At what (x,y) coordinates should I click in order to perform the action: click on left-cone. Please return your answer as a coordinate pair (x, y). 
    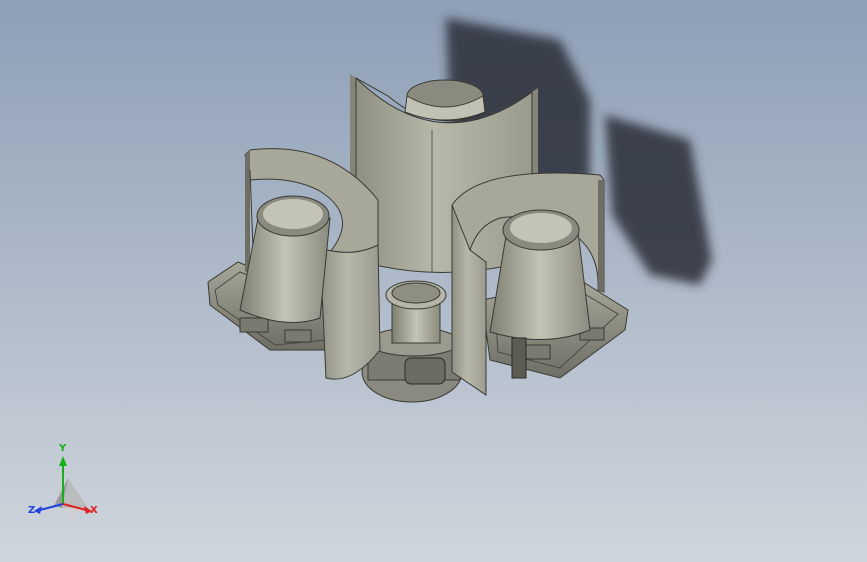
    Looking at the image, I should click on (285, 259).